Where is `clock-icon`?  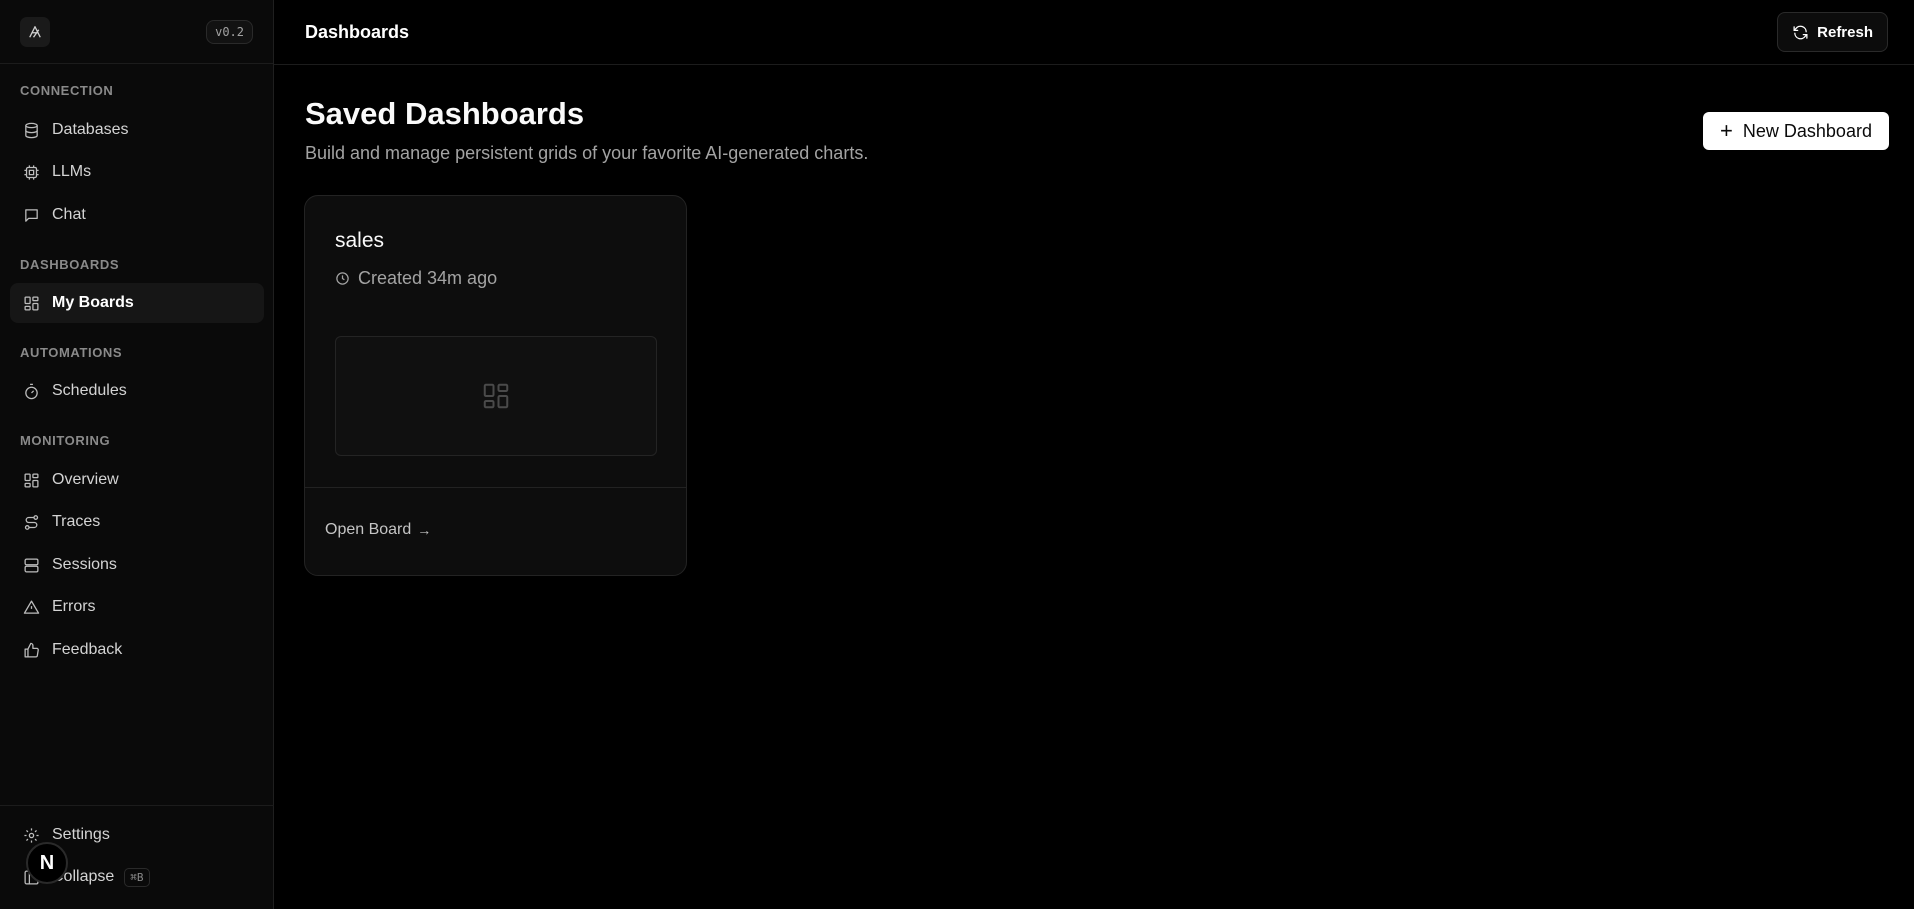
clock-icon is located at coordinates (342, 278).